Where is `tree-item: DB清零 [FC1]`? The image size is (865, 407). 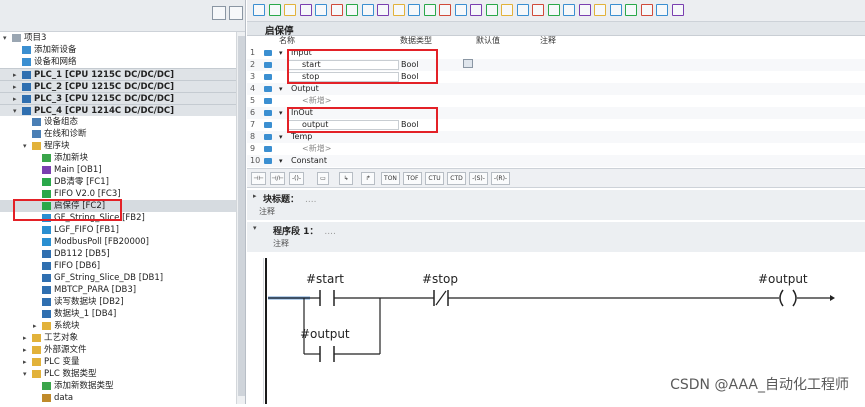
tree-item: DB清零 [FC1] is located at coordinates (118, 182).